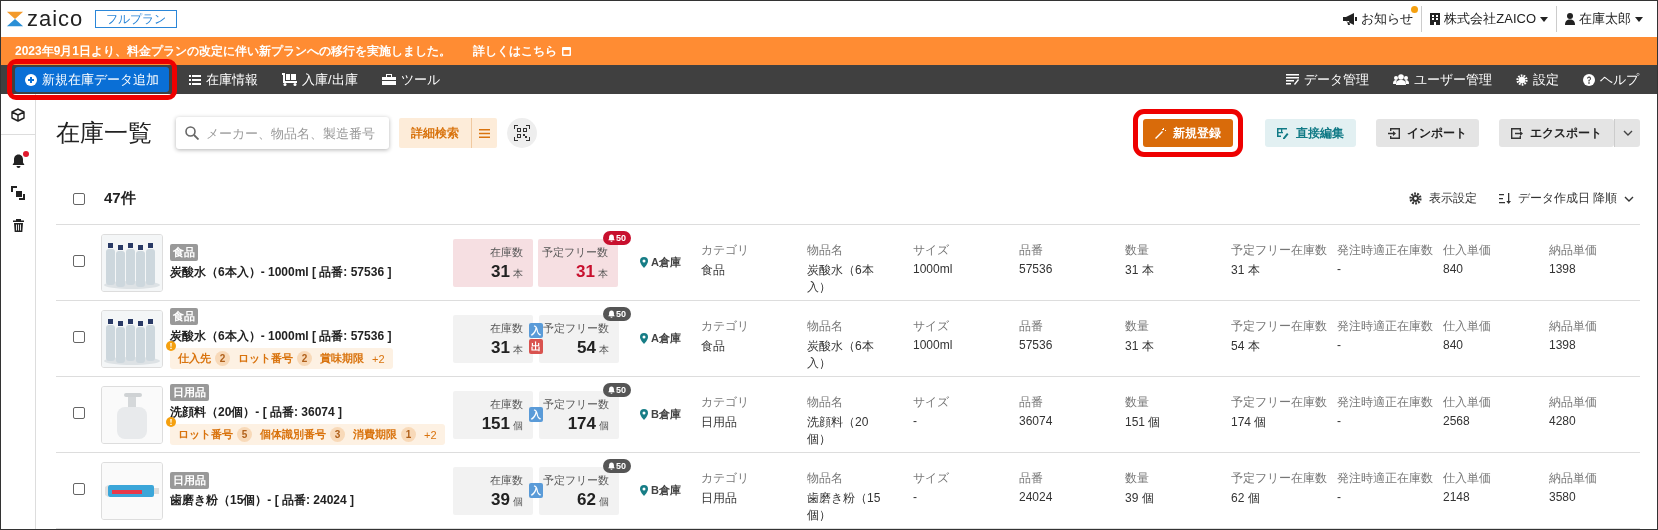 Image resolution: width=1658 pixels, height=530 pixels. Describe the element at coordinates (1589, 79) in the screenshot. I see `help-icon` at that location.